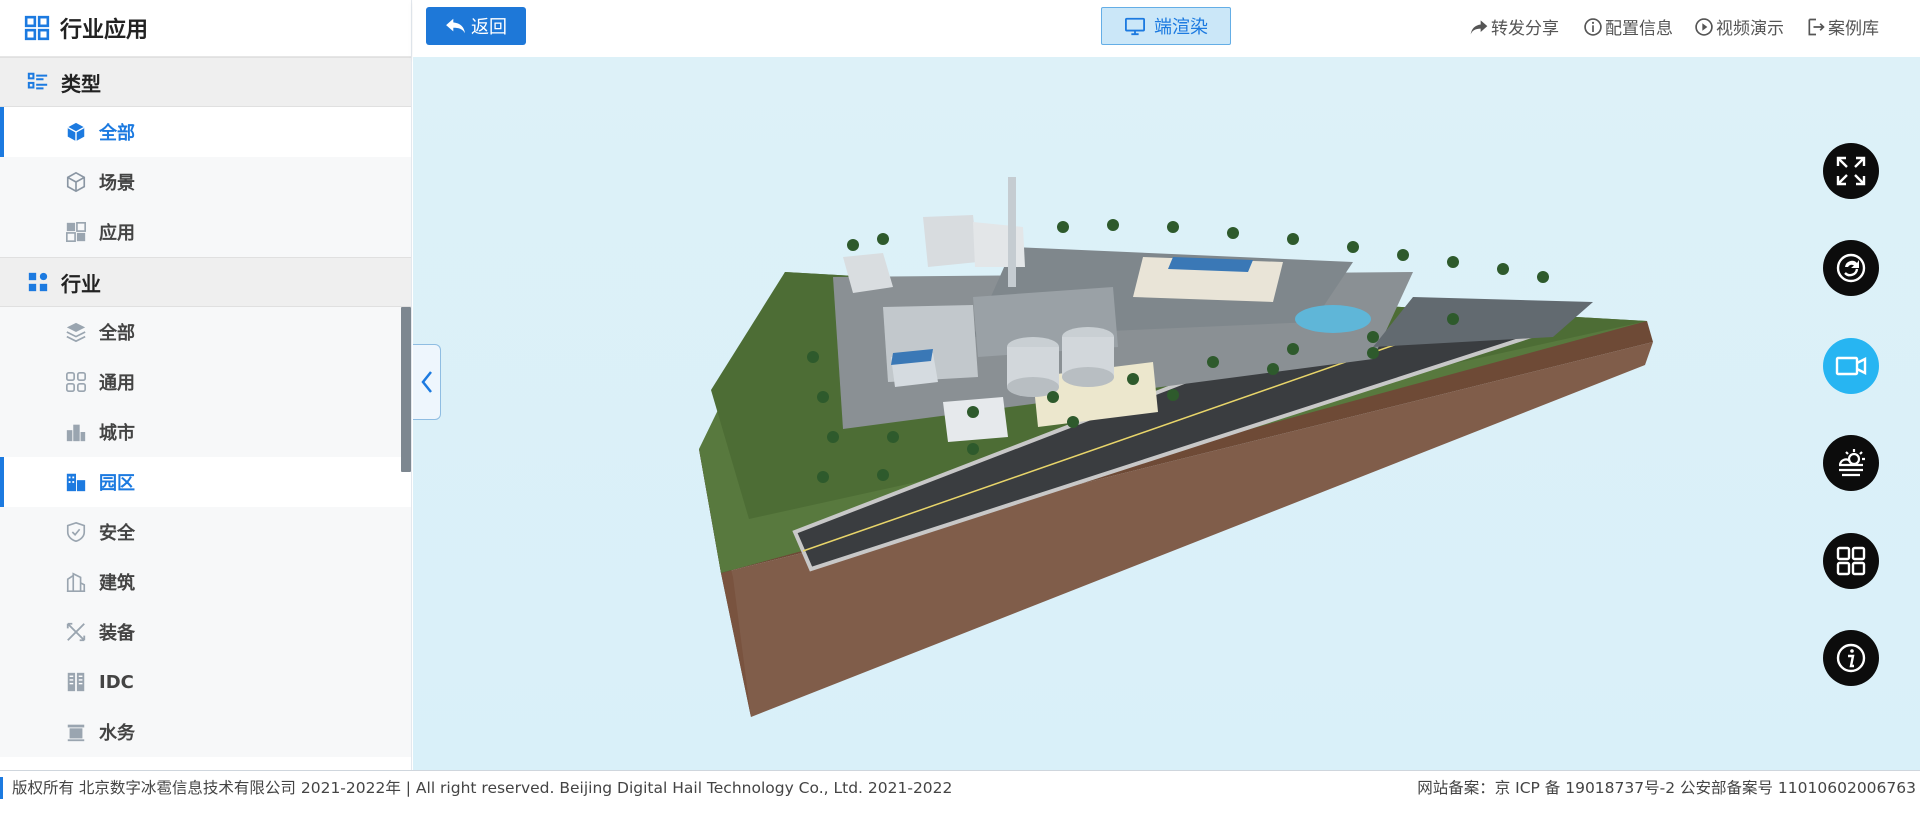  Describe the element at coordinates (76, 632) in the screenshot. I see `tools-icon` at that location.